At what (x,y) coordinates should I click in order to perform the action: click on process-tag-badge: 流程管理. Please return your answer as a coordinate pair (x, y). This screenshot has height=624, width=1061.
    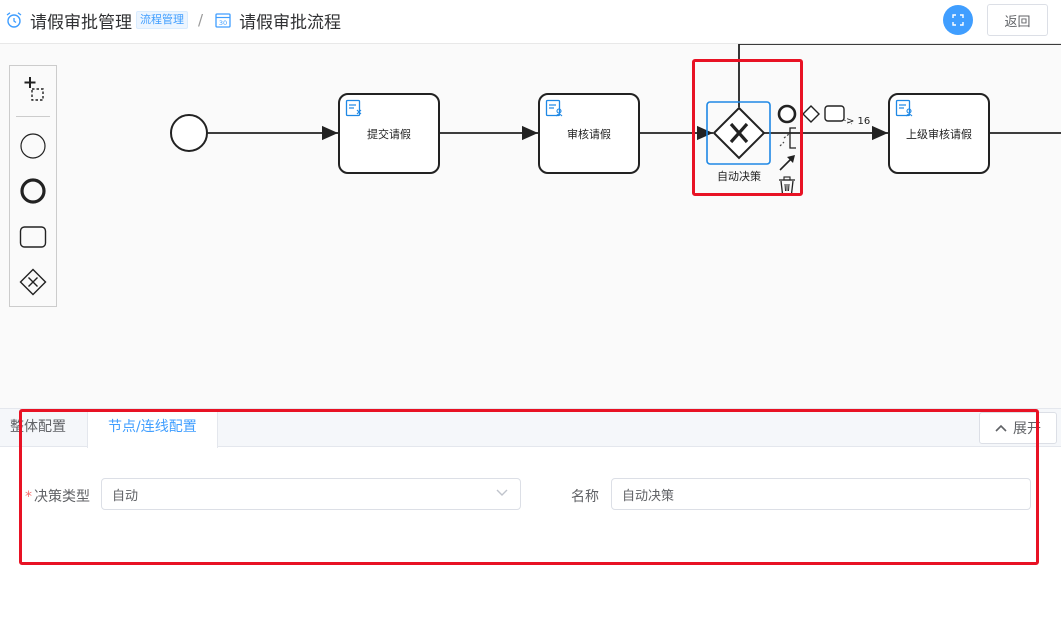
    Looking at the image, I should click on (162, 20).